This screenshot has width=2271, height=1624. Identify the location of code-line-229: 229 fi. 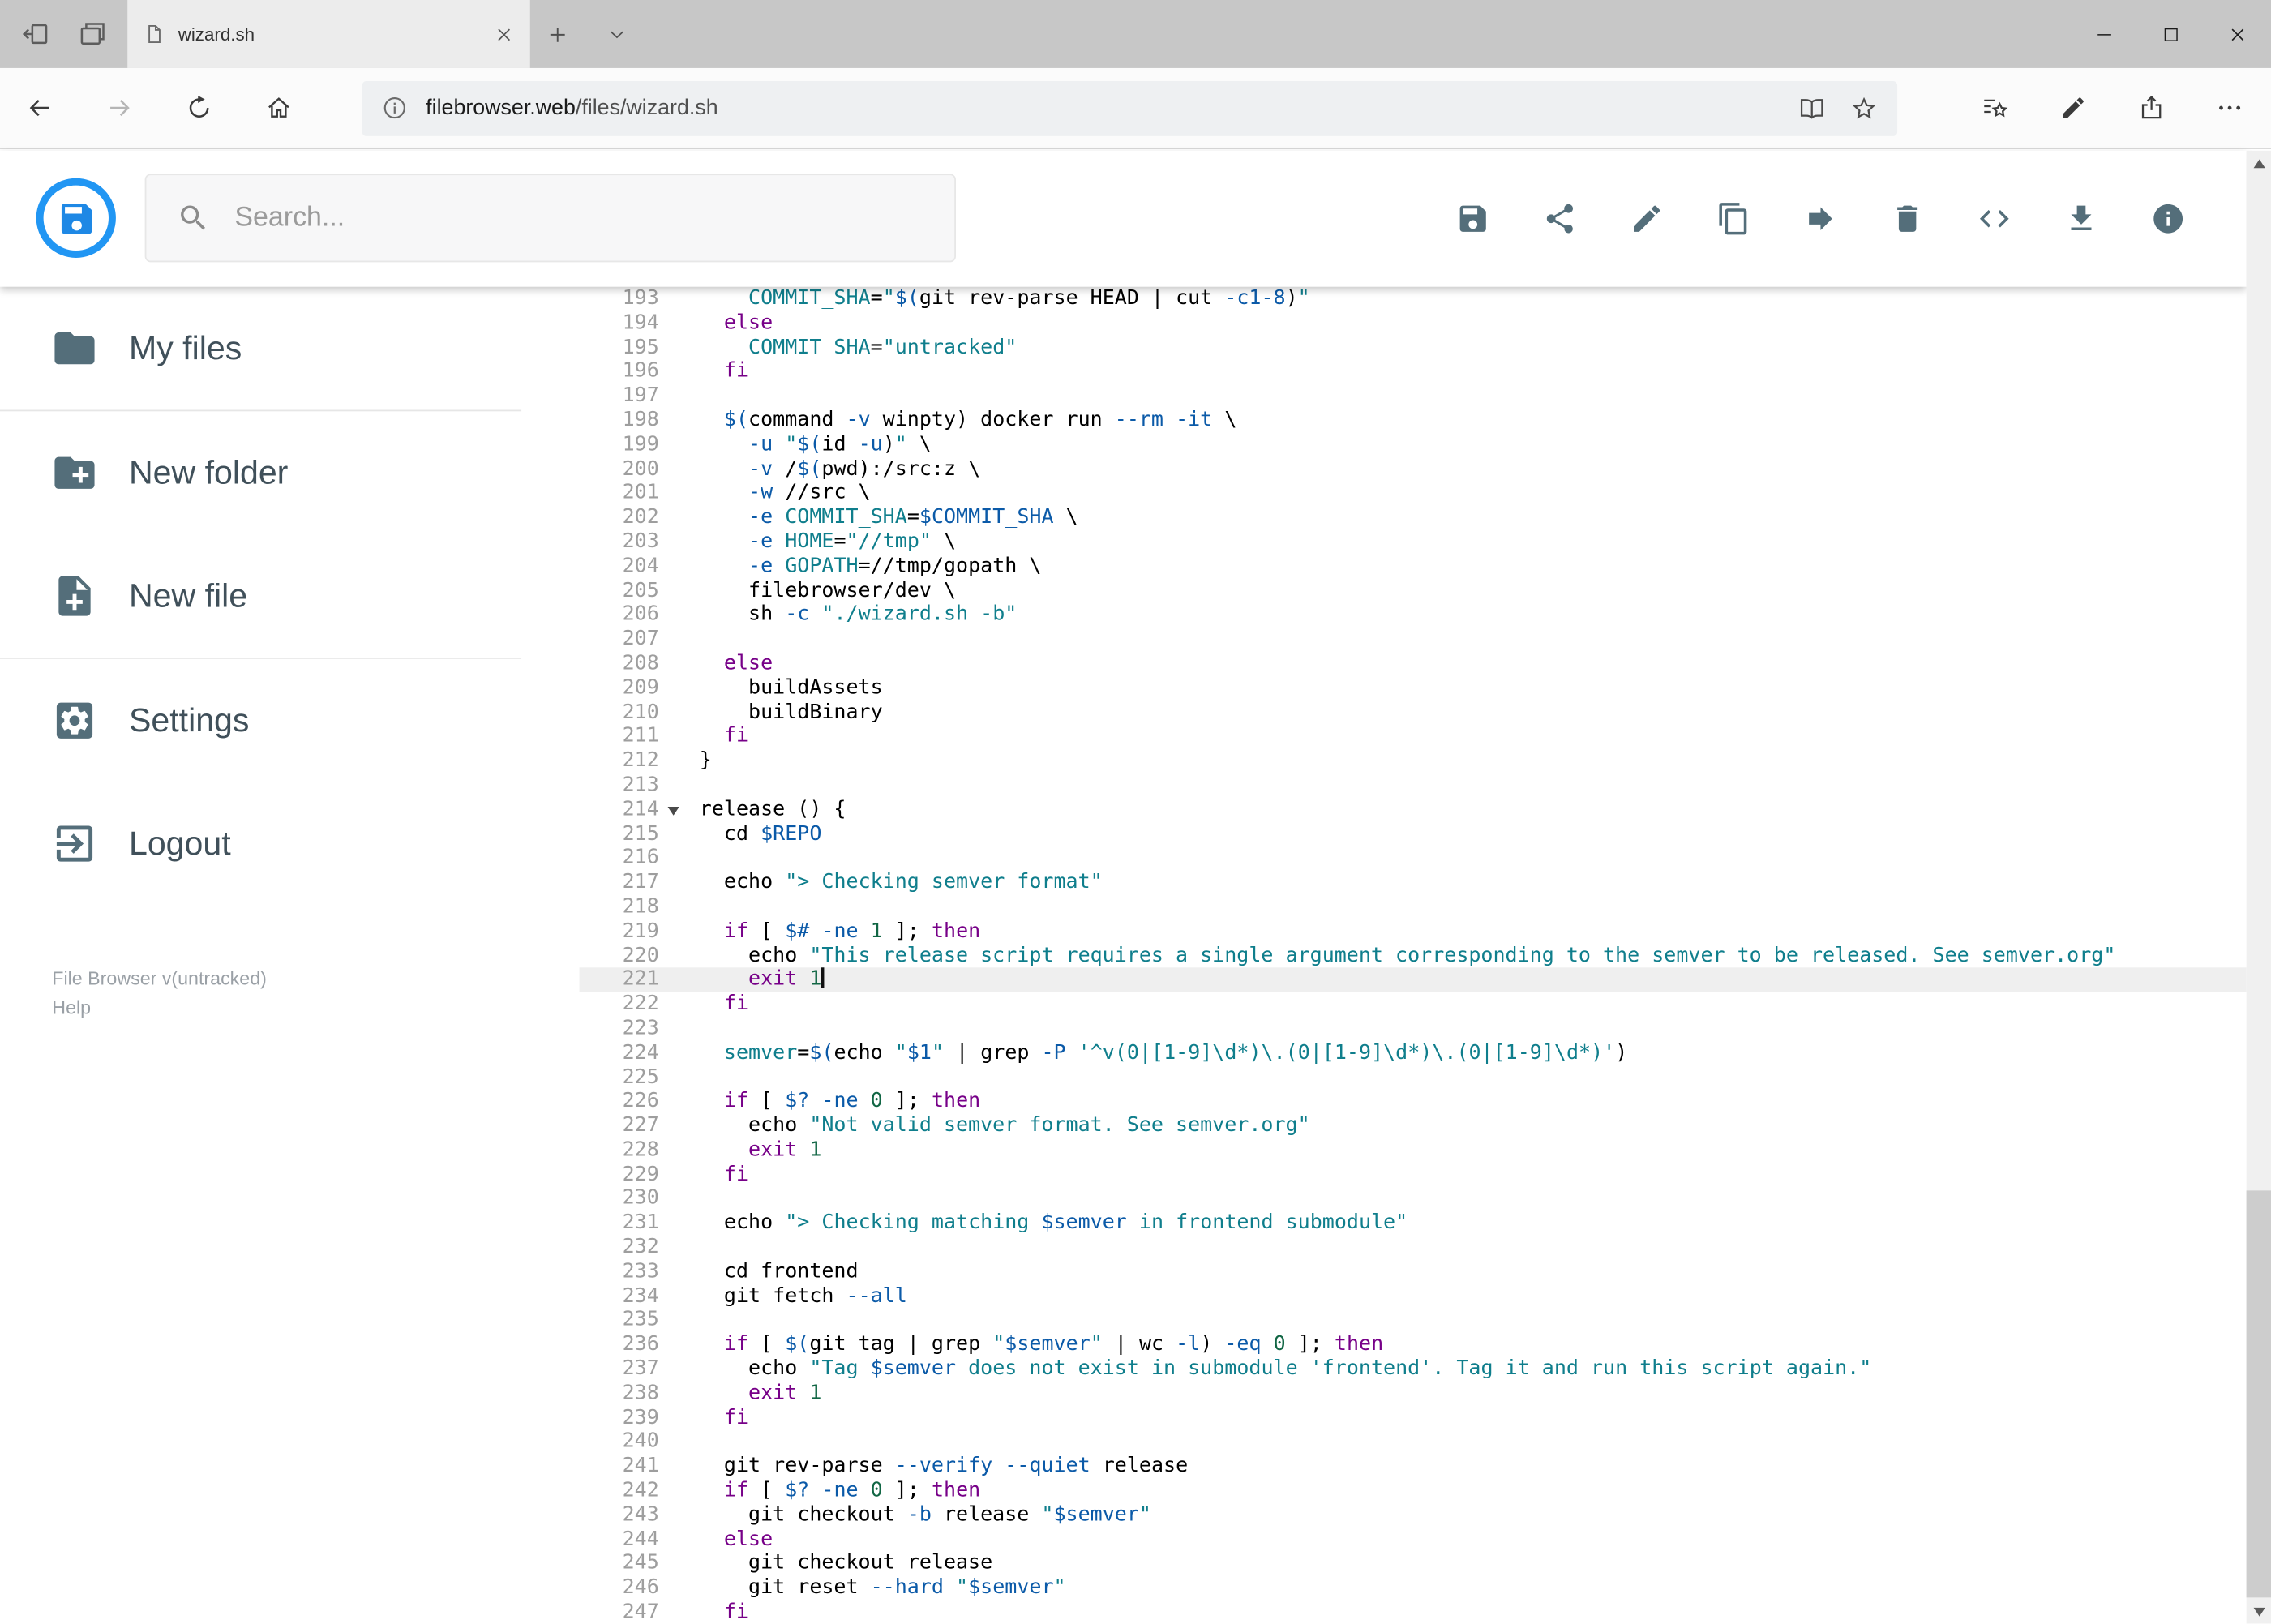
(1414, 1175).